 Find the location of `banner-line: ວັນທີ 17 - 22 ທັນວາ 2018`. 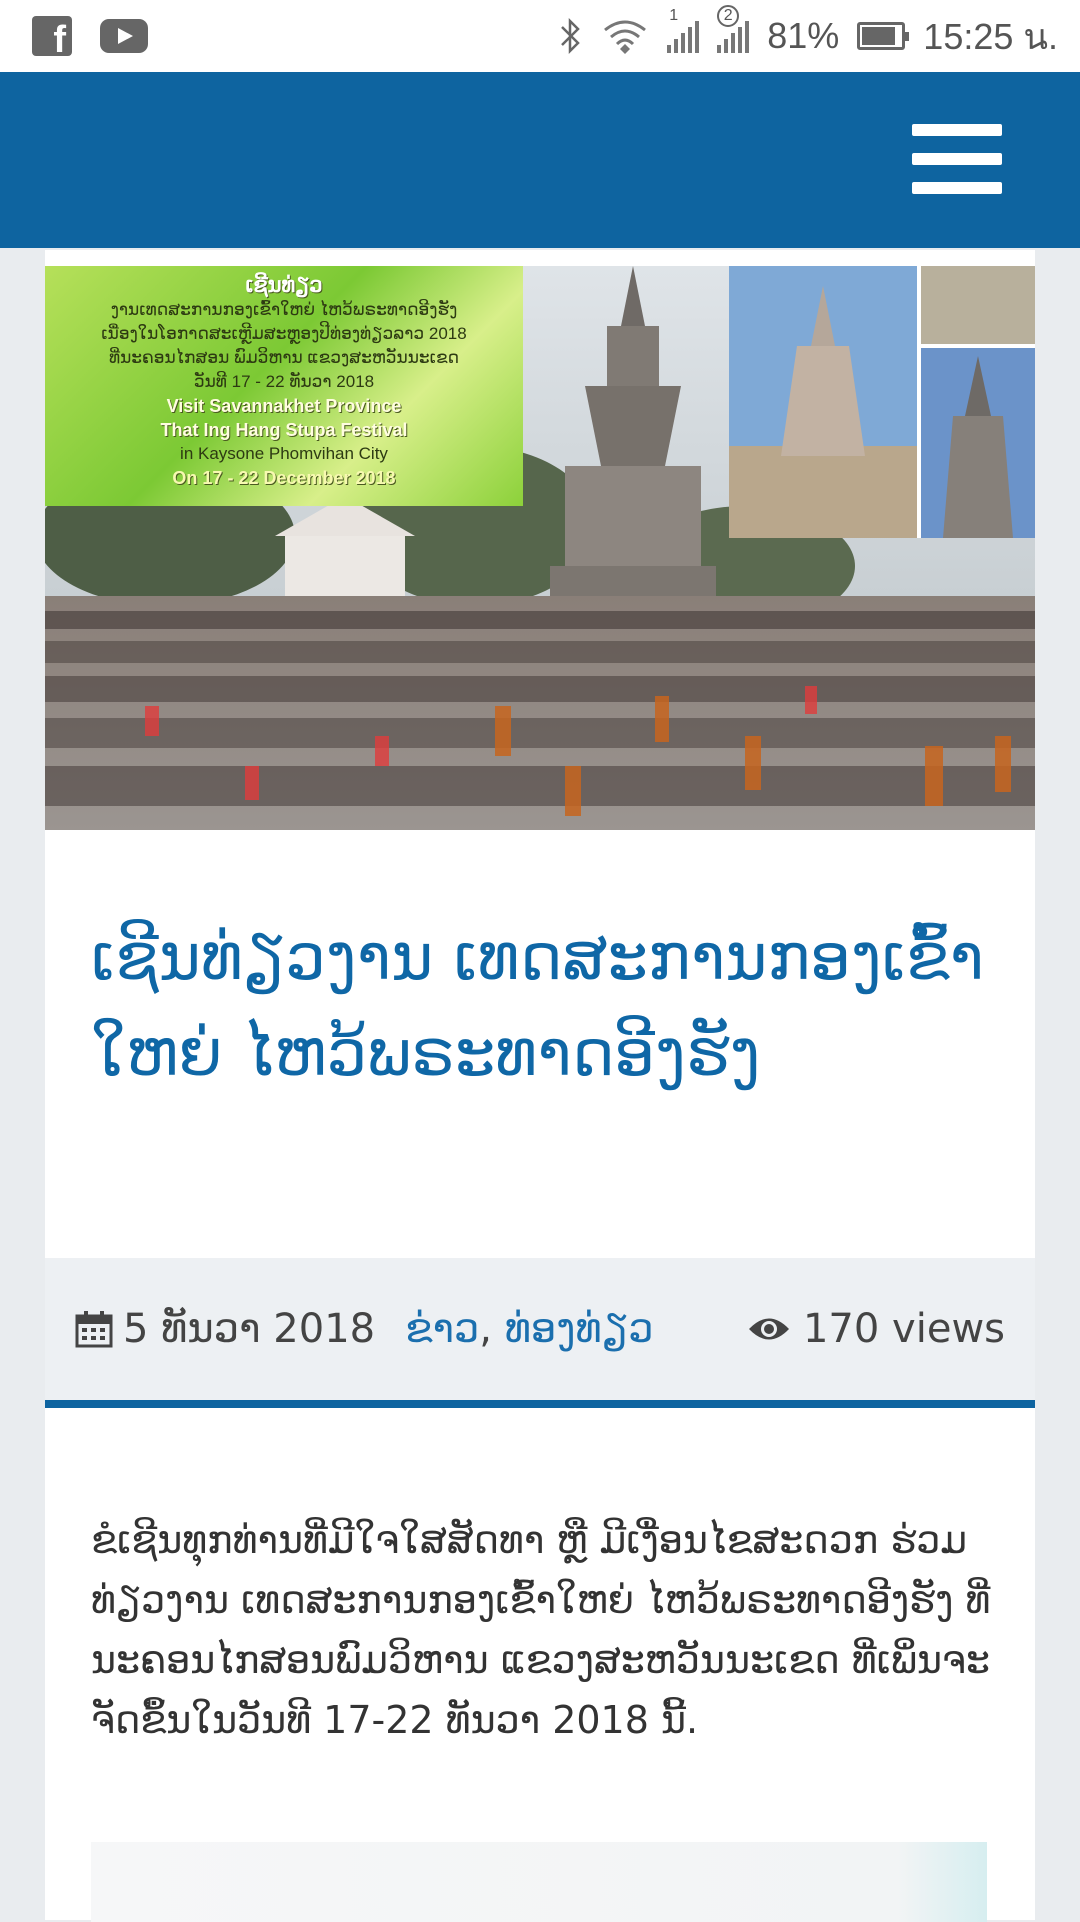

banner-line: ວັນທີ 17 - 22 ທັນວາ 2018 is located at coordinates (284, 381).